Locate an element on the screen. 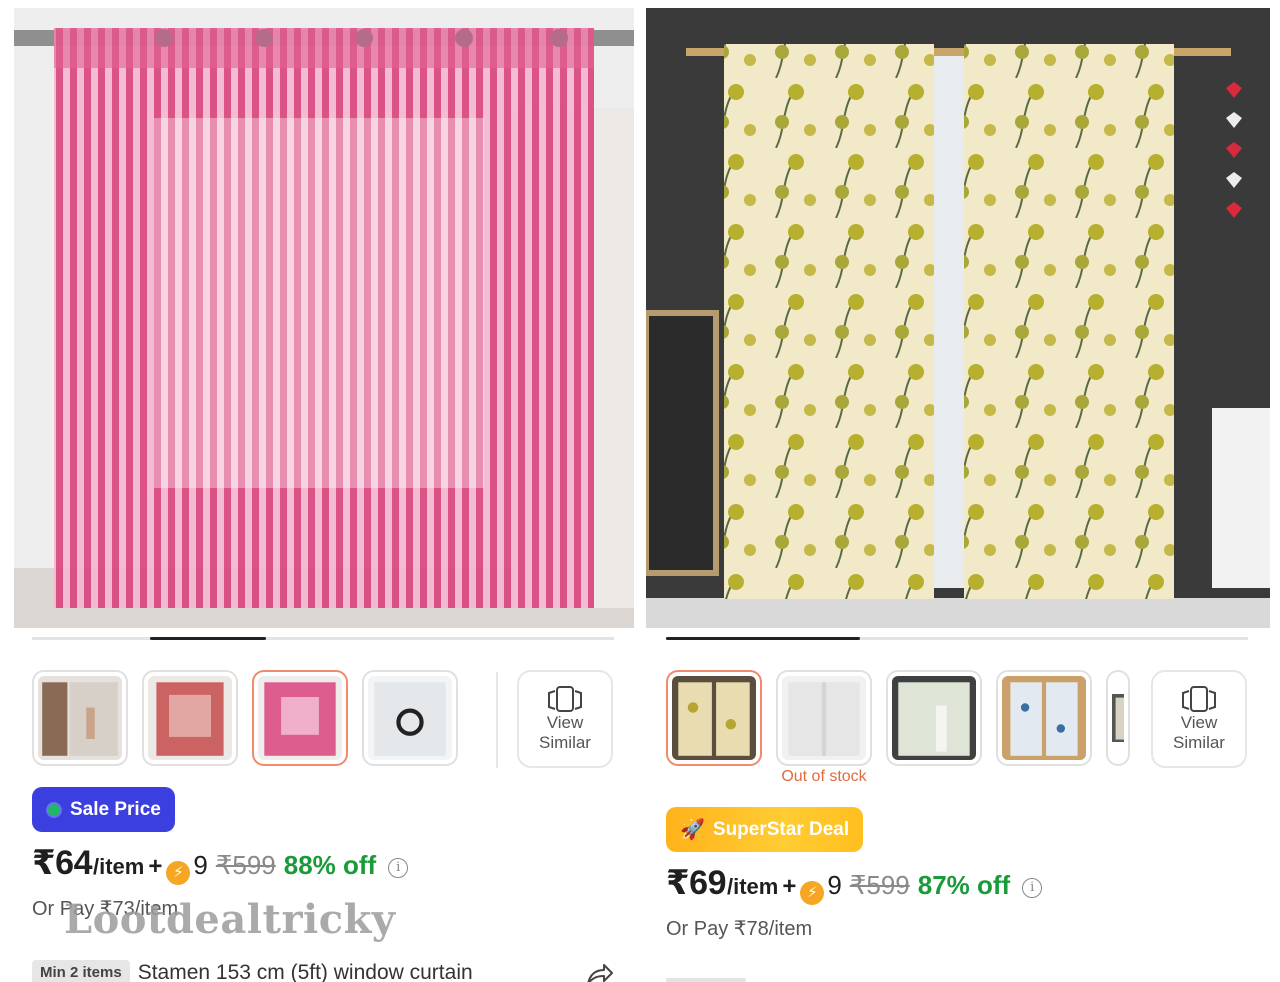 The image size is (1280, 982). thumbnail-pink-curtain is located at coordinates (300, 718).